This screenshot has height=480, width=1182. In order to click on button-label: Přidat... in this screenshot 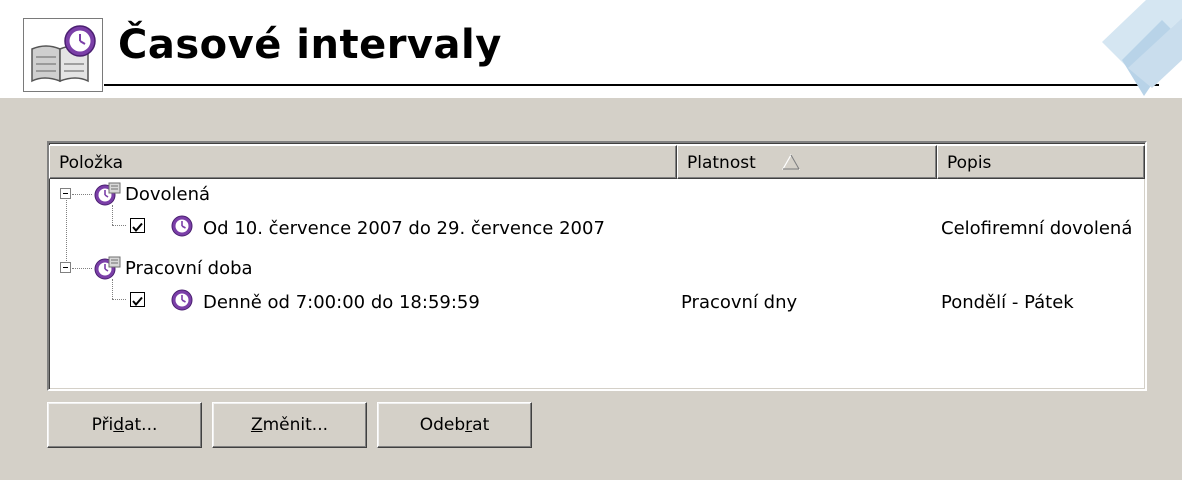, I will do `click(124, 425)`.